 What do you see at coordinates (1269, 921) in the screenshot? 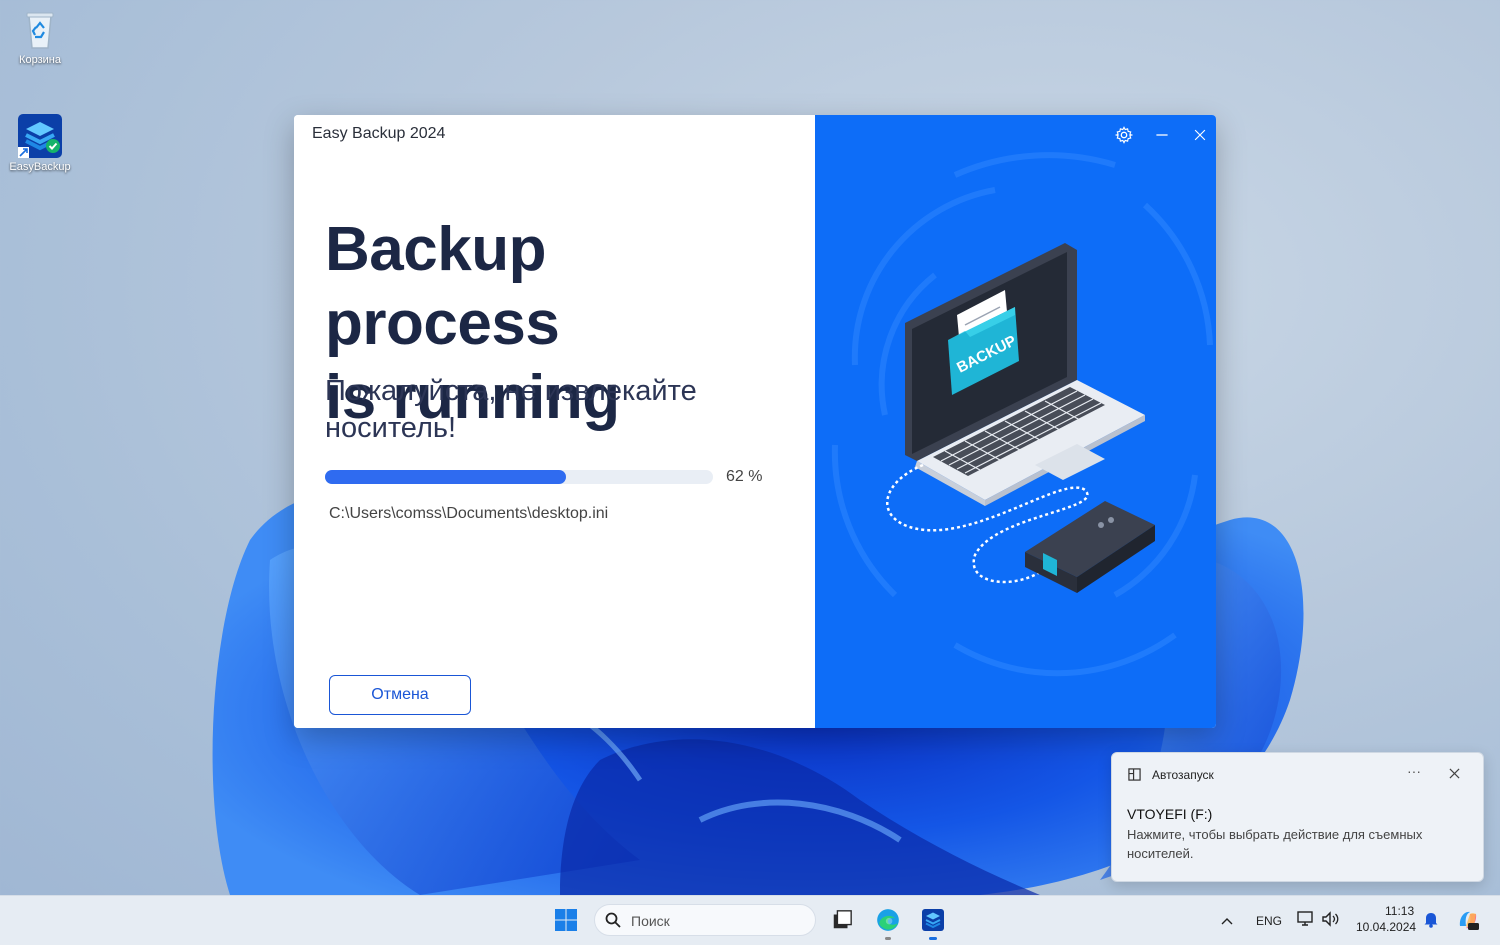
I see `language-indicator: ENG` at bounding box center [1269, 921].